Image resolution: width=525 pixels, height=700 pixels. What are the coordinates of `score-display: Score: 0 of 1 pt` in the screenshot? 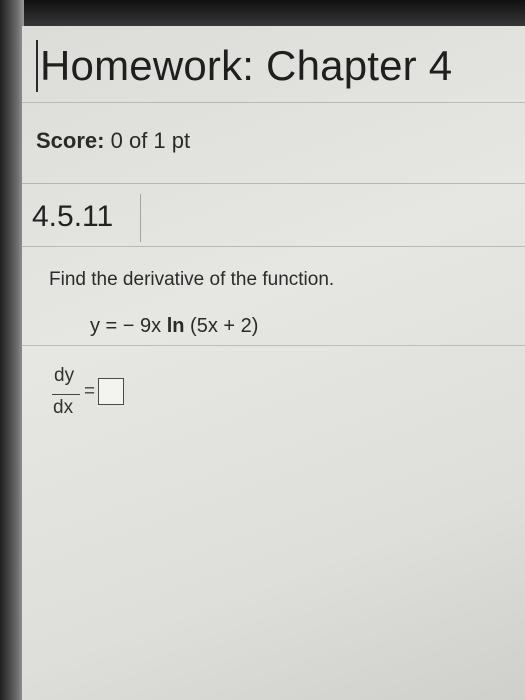 It's located at (113, 141).